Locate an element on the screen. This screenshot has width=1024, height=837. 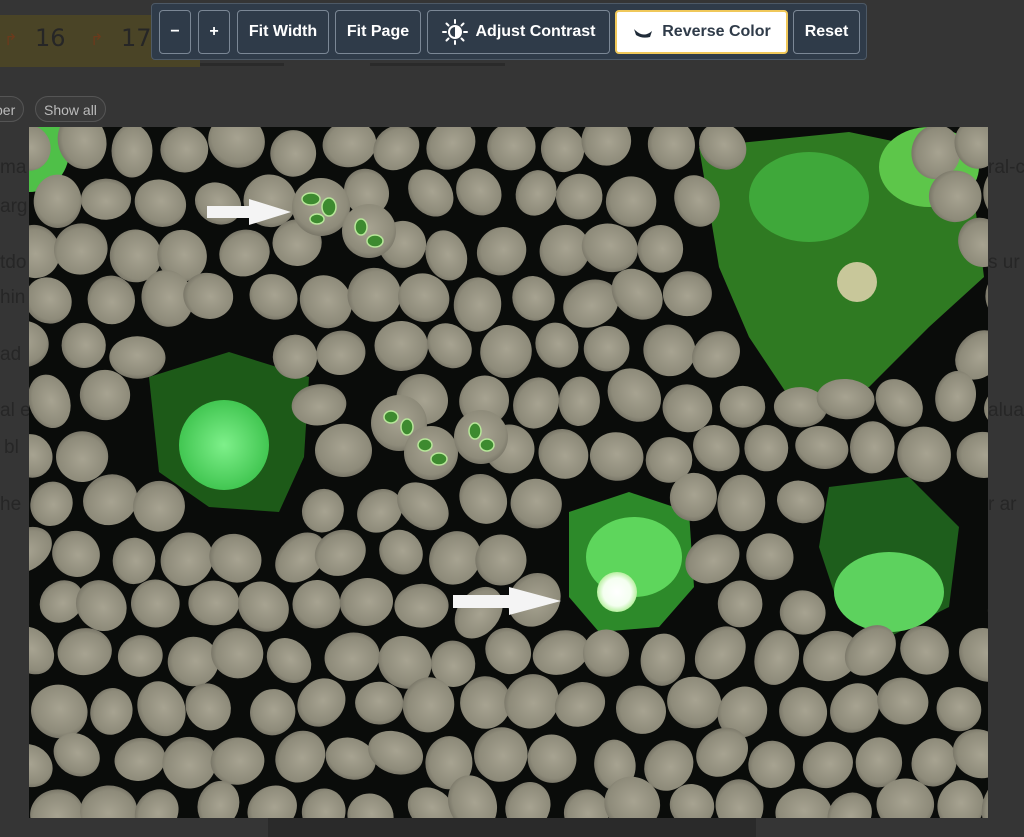
zoom-out-button: − is located at coordinates (175, 32).